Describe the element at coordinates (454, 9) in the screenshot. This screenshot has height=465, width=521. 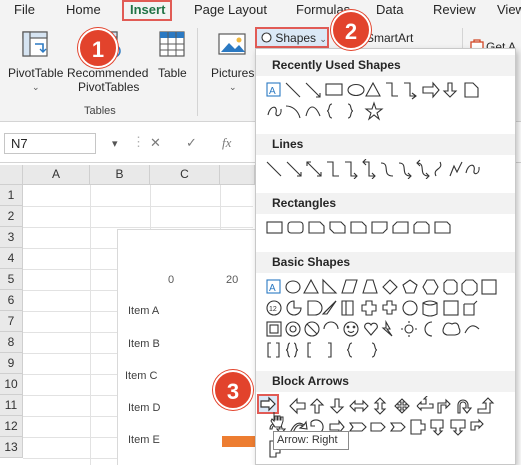
I see `tab-review: Review` at that location.